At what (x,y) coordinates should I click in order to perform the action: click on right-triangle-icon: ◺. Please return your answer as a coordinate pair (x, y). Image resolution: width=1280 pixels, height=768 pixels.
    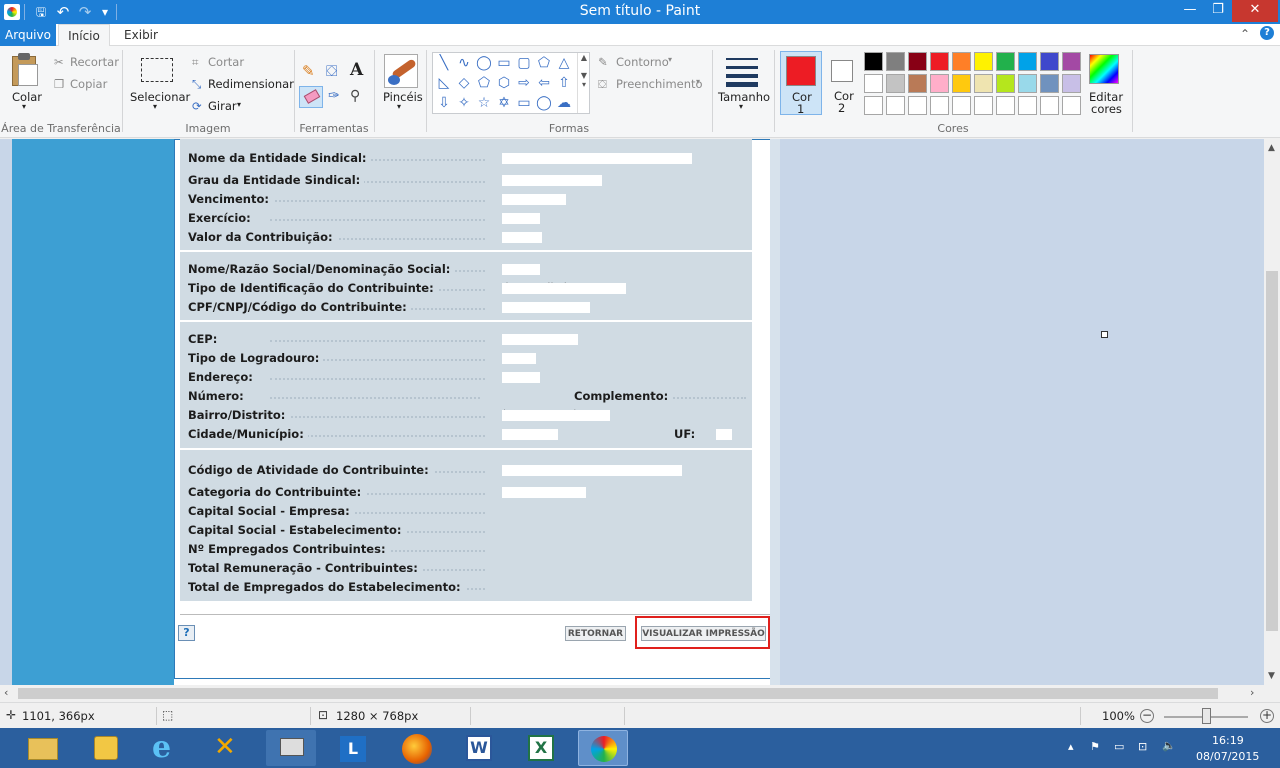
    Looking at the image, I should click on (444, 83).